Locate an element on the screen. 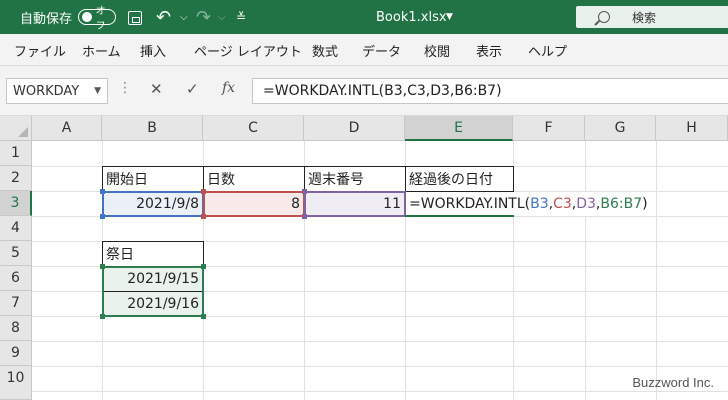 Image resolution: width=728 pixels, height=400 pixels. cell-d3: 11 is located at coordinates (354, 204).